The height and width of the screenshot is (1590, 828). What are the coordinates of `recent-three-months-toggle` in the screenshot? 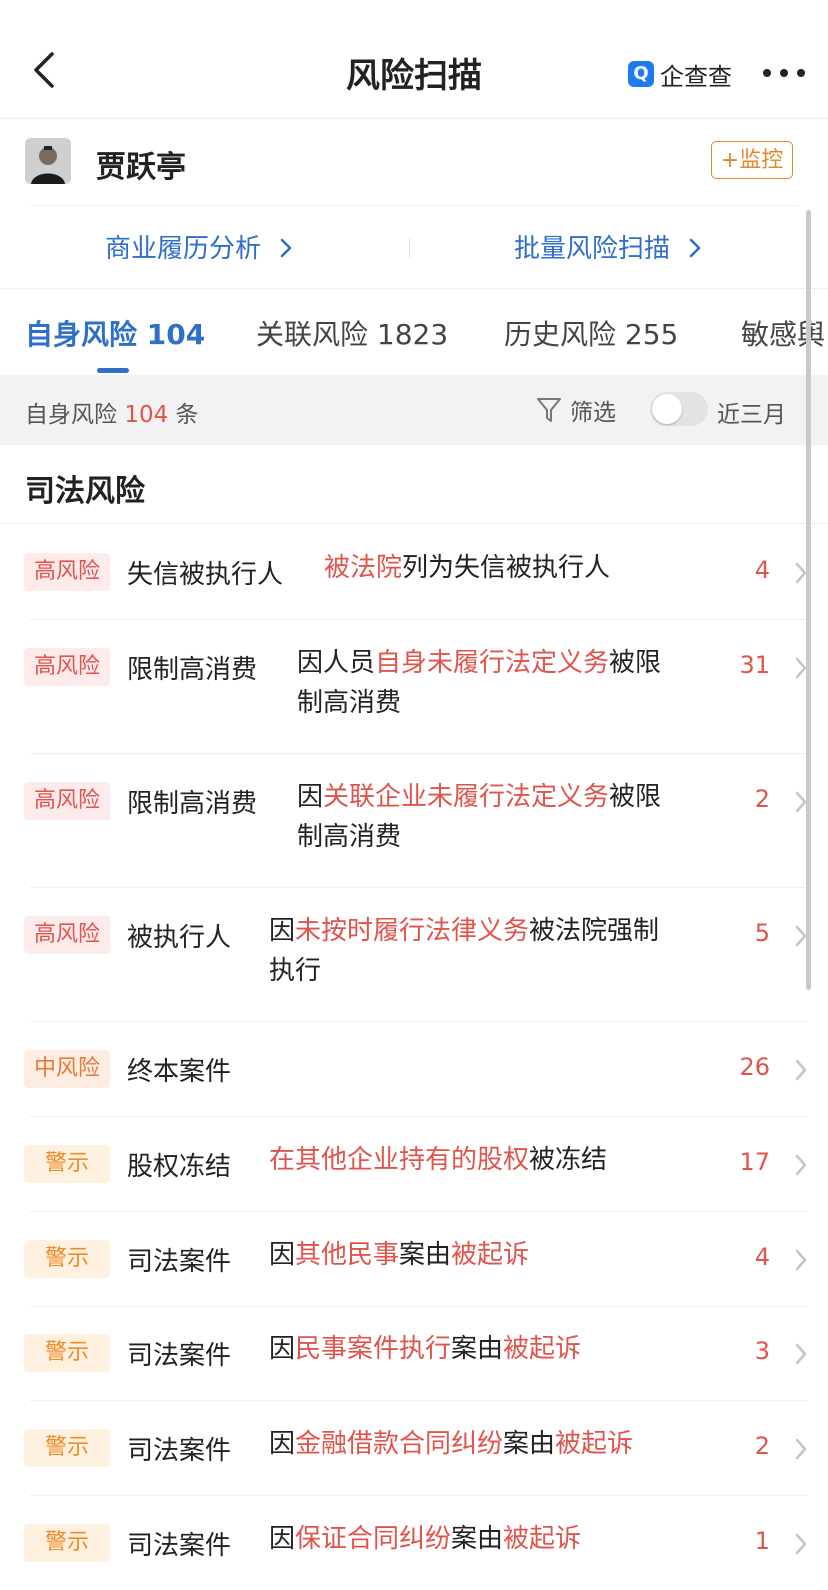 It's located at (679, 409).